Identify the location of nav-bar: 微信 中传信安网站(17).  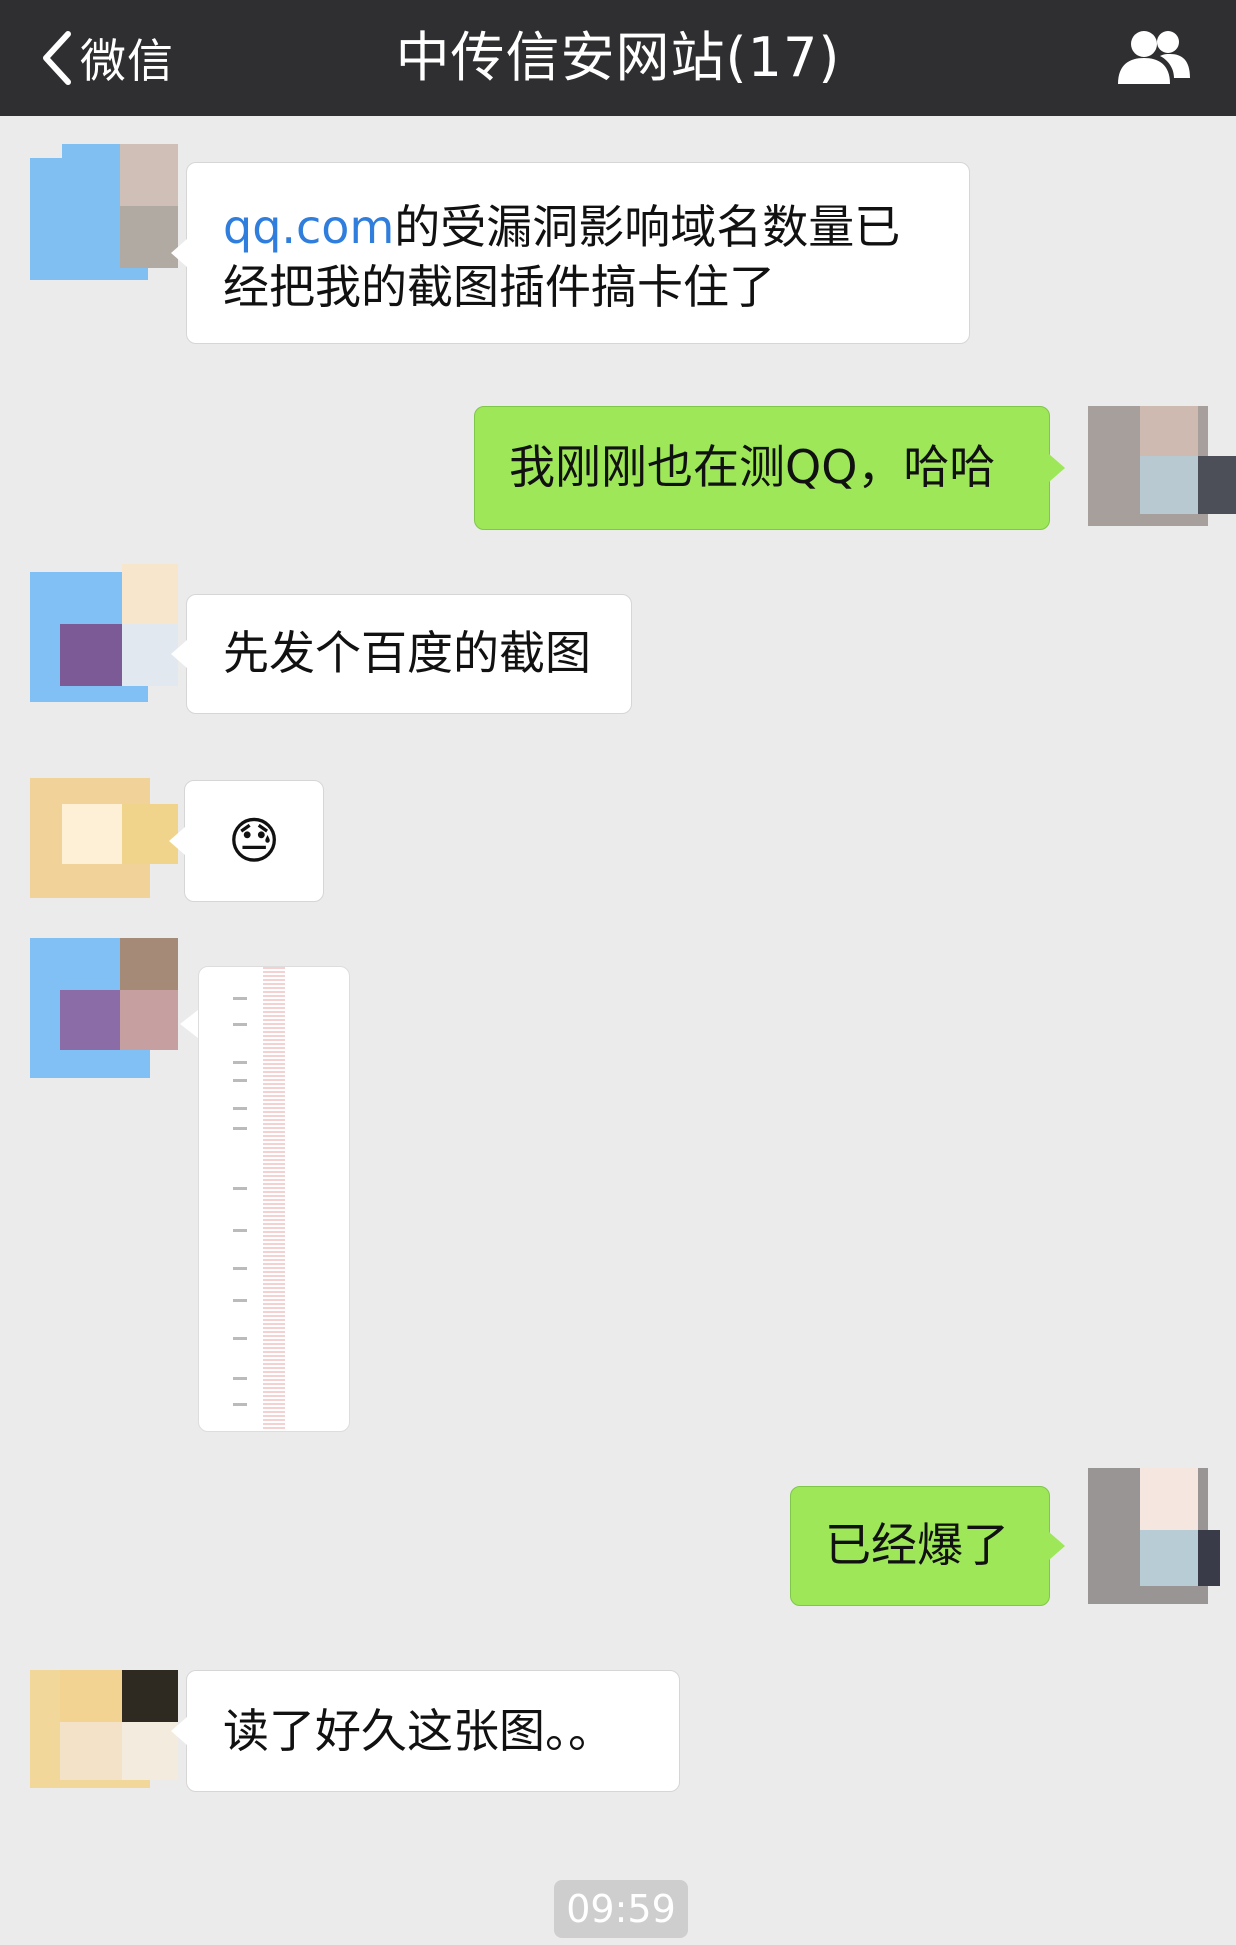
(618, 58).